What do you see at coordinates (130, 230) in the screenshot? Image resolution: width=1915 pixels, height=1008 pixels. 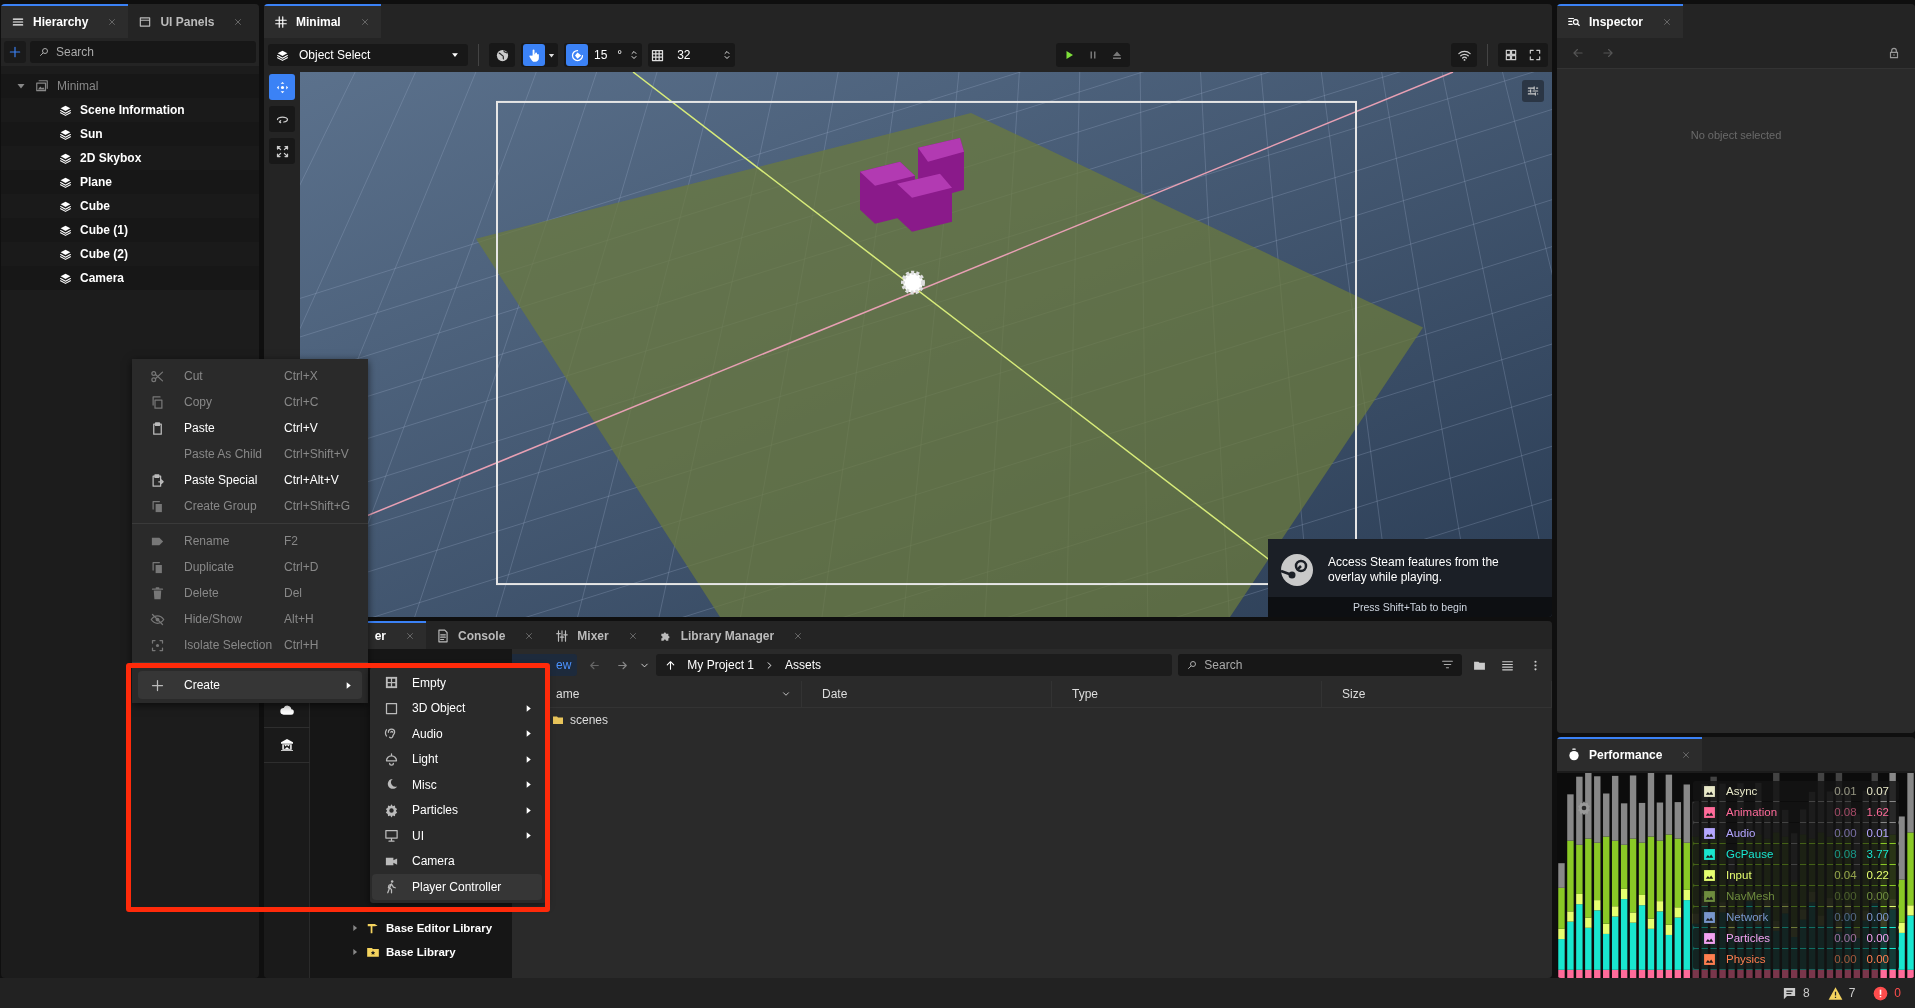 I see `tree-item: Cube (1)` at bounding box center [130, 230].